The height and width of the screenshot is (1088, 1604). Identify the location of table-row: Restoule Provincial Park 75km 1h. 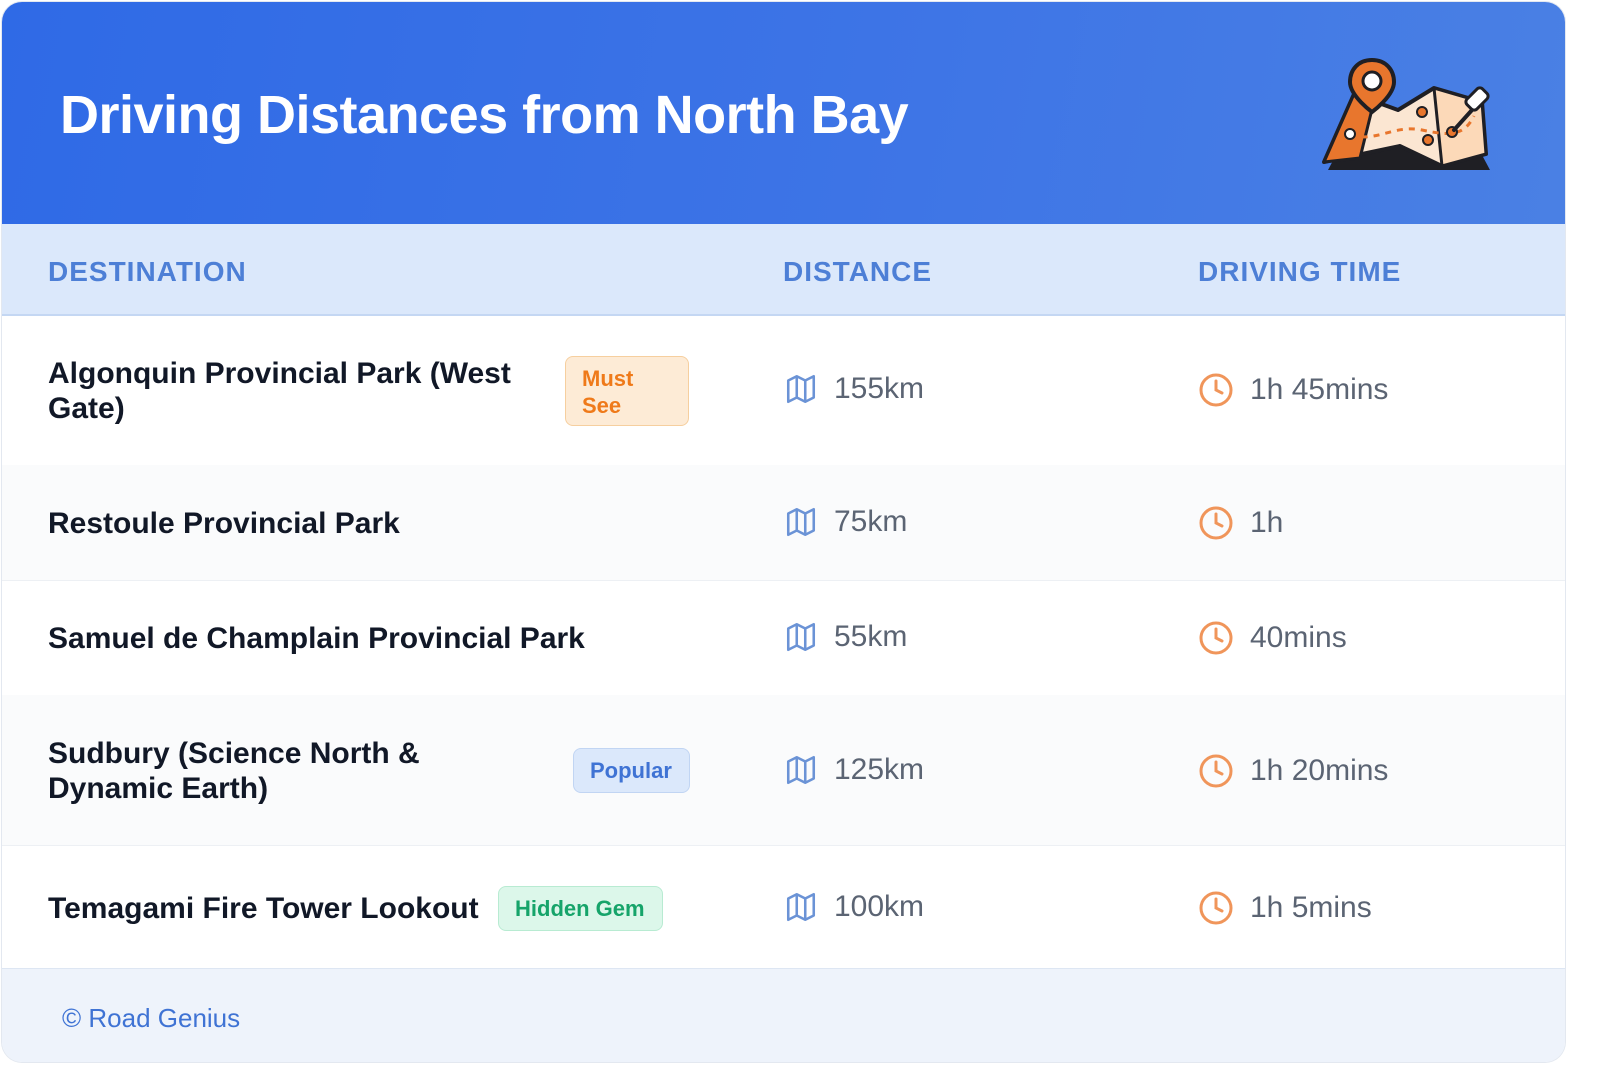
(783, 523).